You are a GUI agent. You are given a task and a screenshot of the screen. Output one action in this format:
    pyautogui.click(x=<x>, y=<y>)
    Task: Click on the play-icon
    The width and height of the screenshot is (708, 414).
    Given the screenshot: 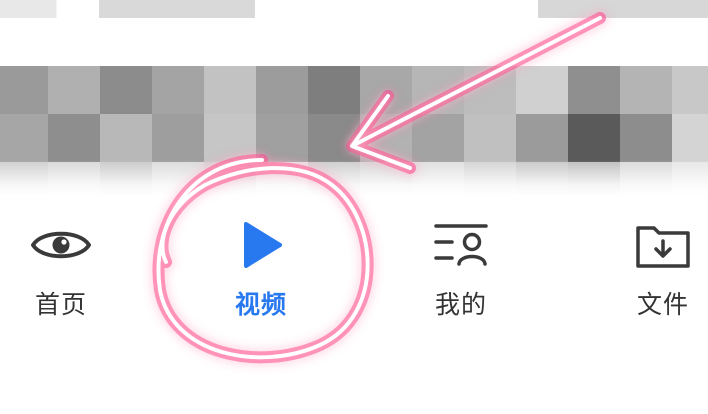 What is the action you would take?
    pyautogui.click(x=261, y=245)
    